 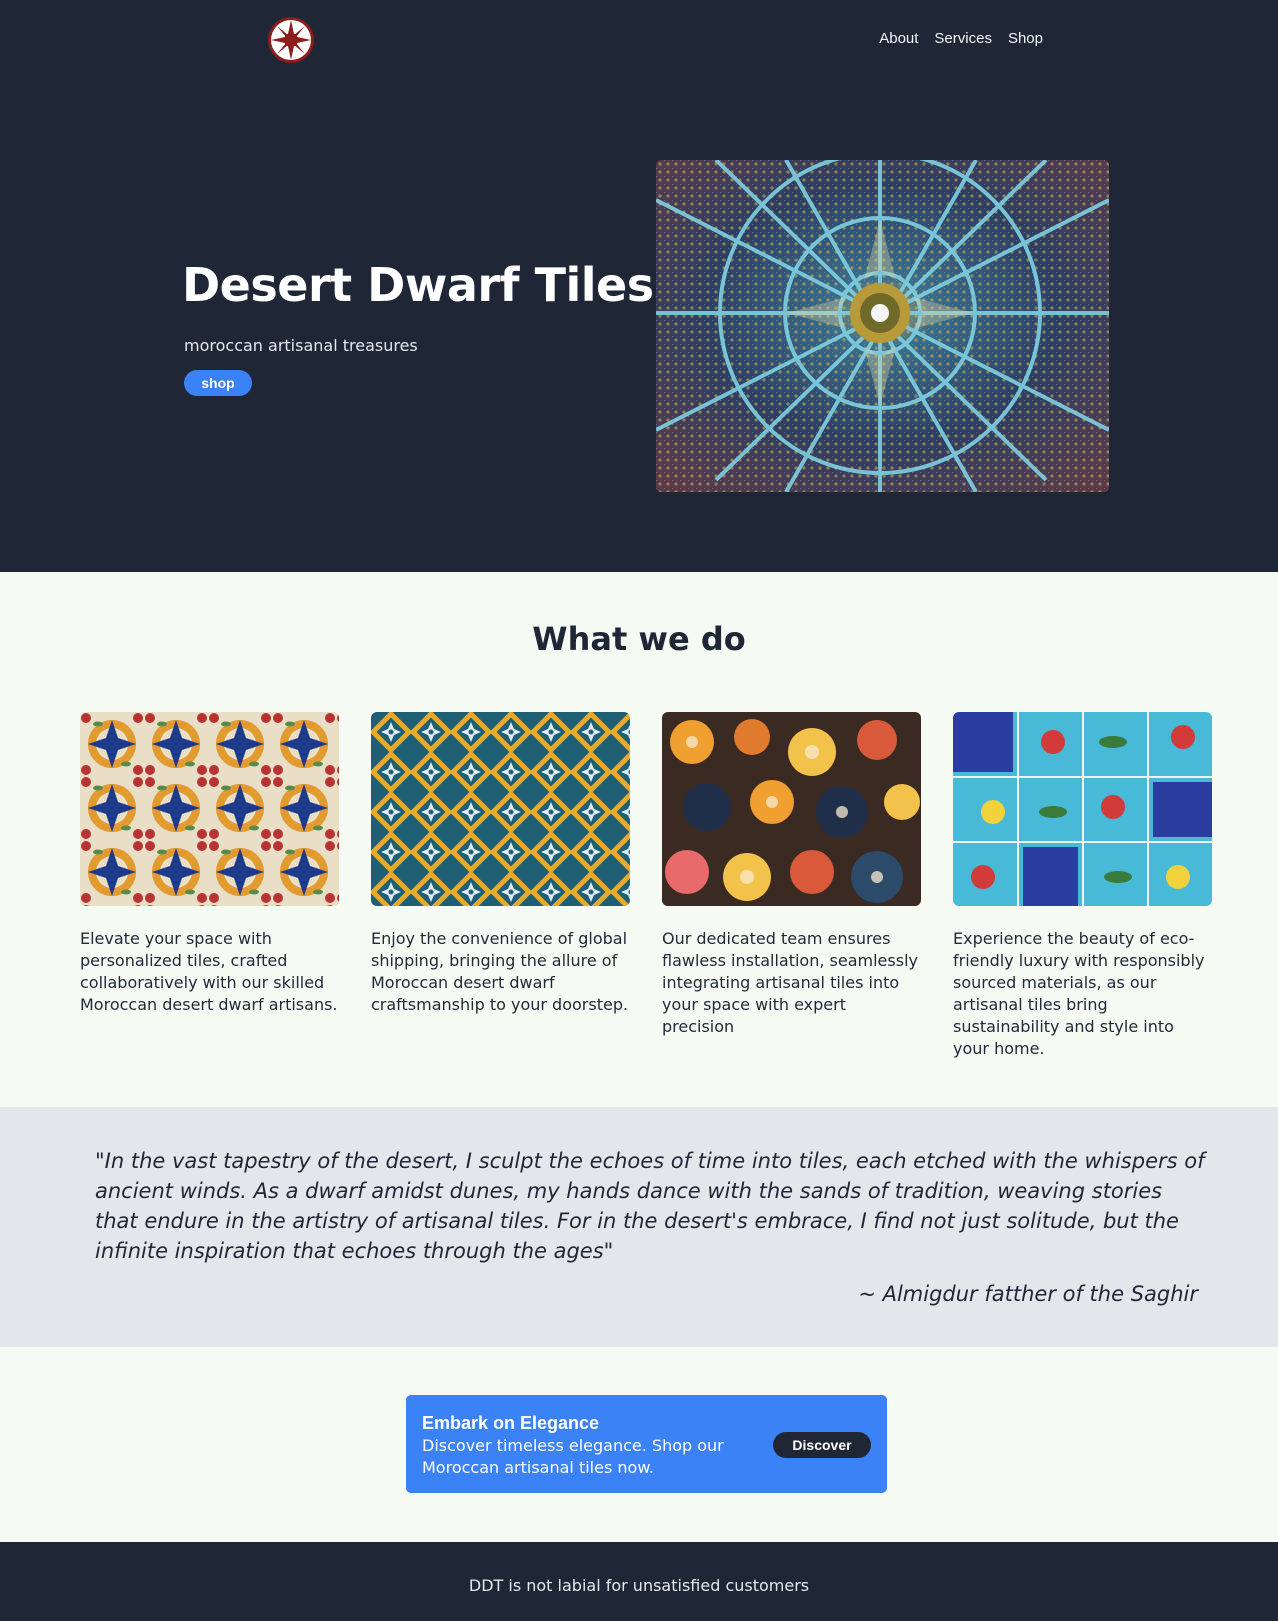 I want to click on hero-title: Desert Dwarf Tiles, so click(x=418, y=285).